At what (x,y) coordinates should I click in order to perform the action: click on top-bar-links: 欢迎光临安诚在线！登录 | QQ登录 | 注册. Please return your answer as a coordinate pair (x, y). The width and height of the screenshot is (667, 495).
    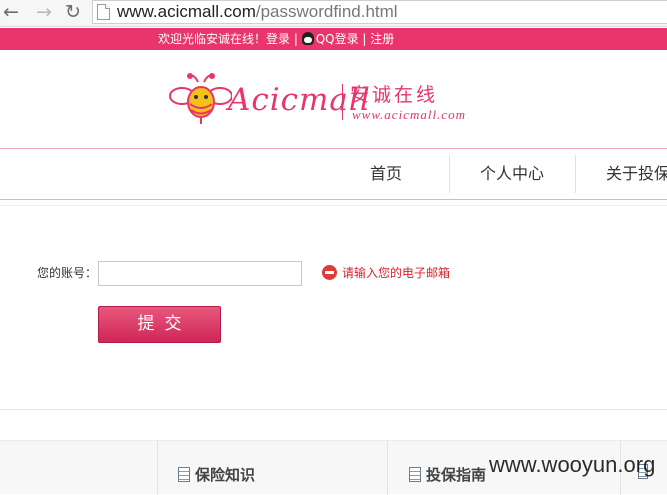
    Looking at the image, I should click on (276, 39).